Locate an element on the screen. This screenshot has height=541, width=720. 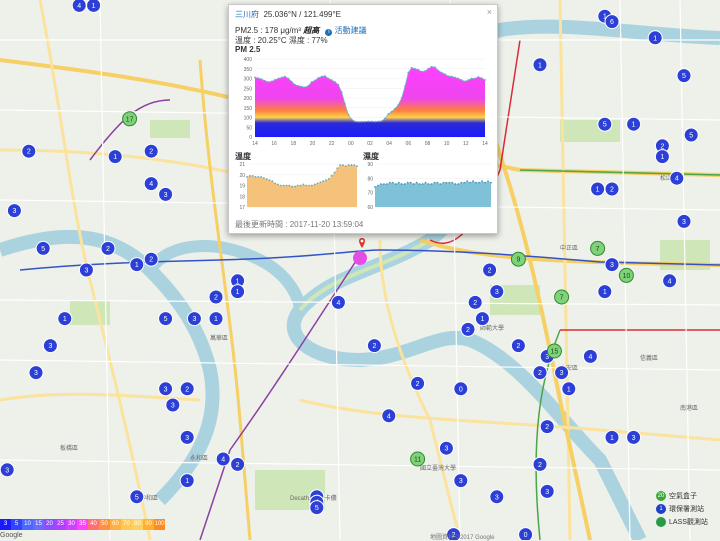
legend-entry-label: 空氣盒子 is located at coordinates (683, 496).